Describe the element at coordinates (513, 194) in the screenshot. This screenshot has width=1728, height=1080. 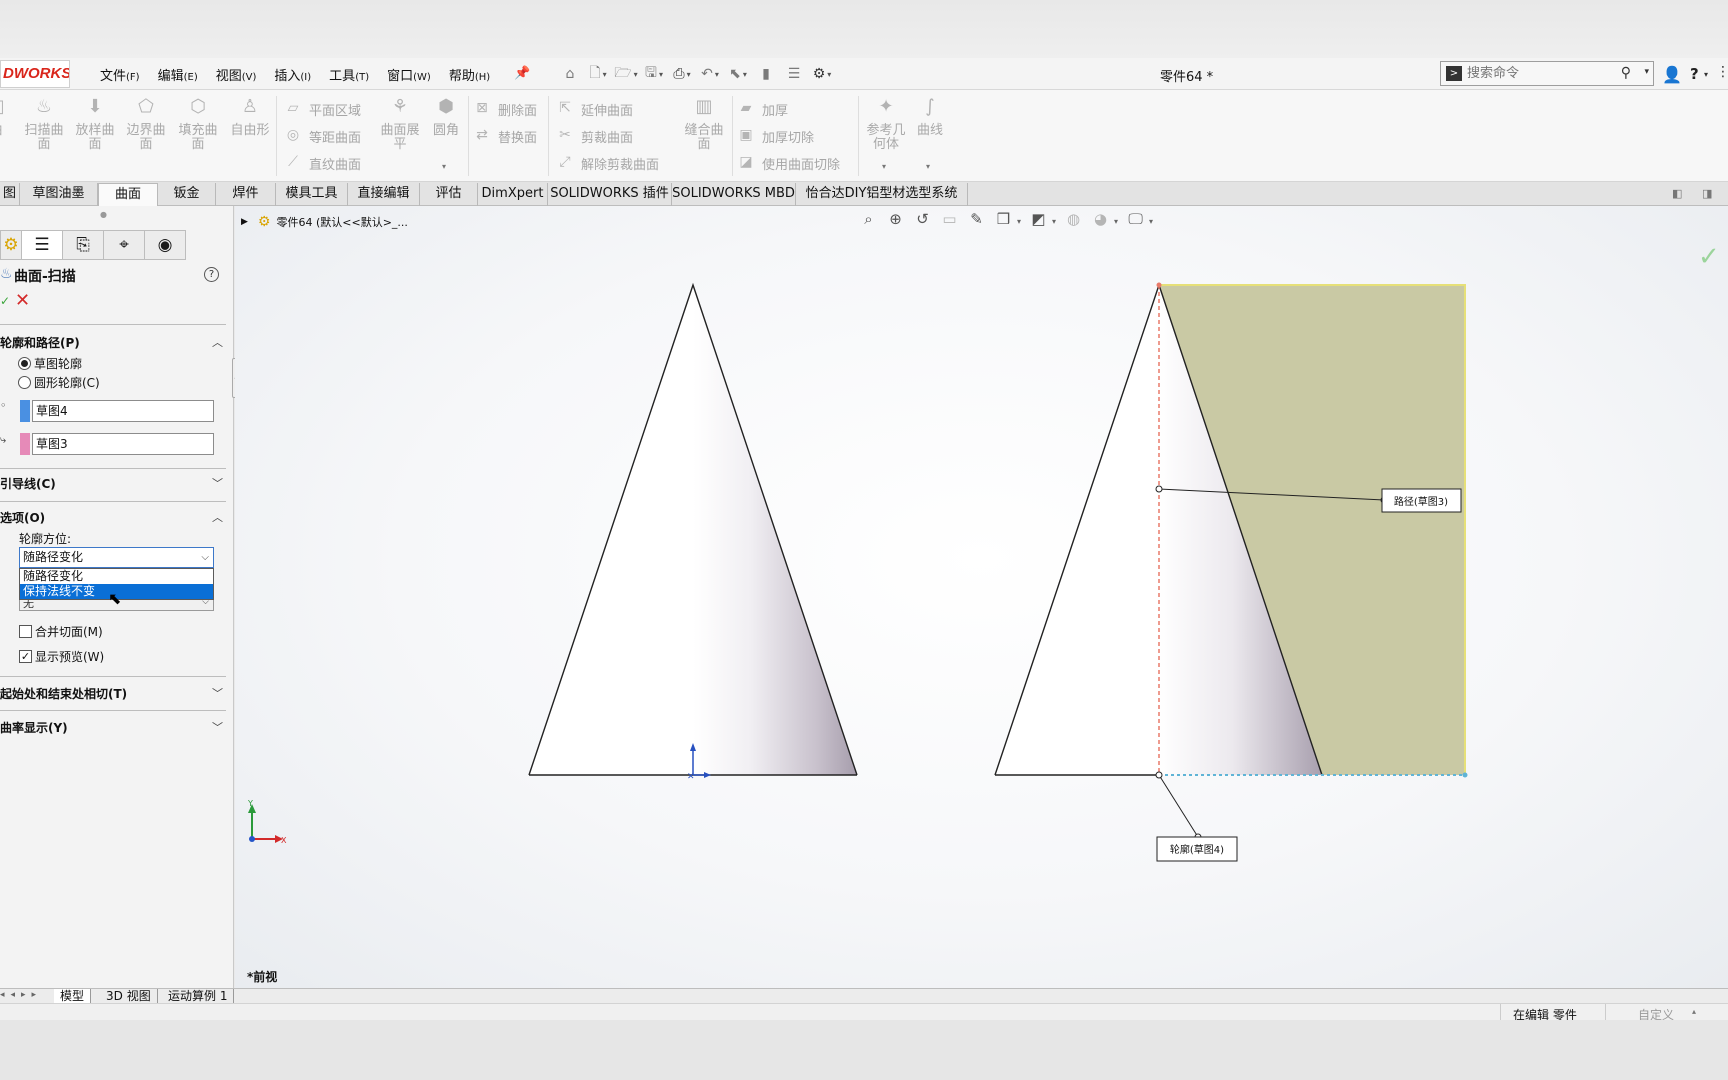
I see `tab-dimxpert: DimXpert` at that location.